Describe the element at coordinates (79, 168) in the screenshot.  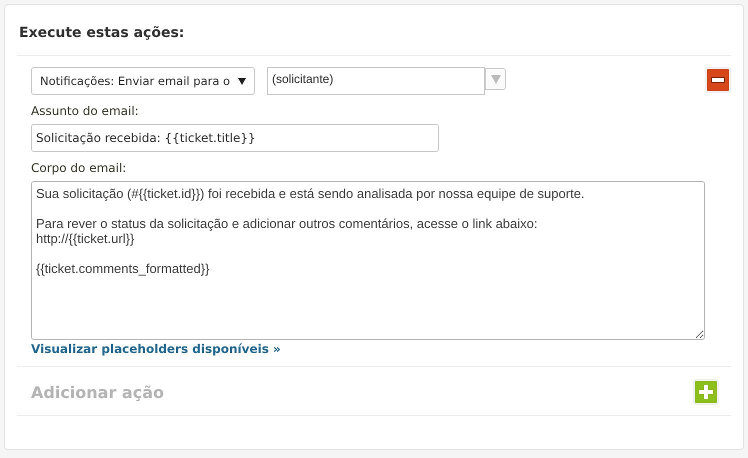
I see `body-label: Corpo do email:` at that location.